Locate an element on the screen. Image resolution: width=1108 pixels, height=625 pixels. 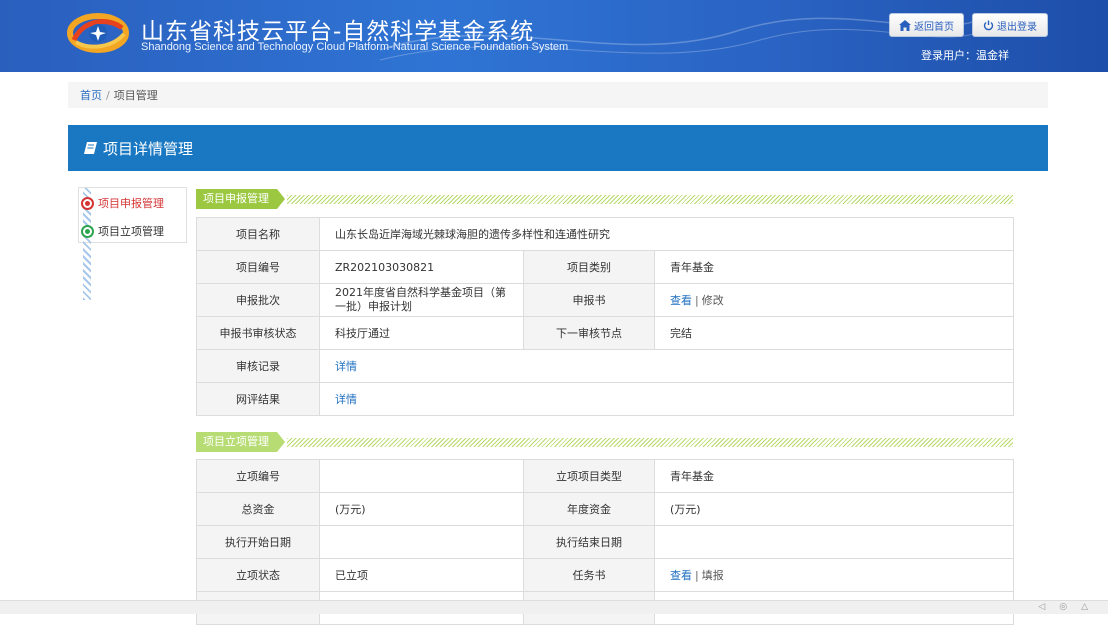
approval-type-label: 立项项目类型 is located at coordinates (589, 476).